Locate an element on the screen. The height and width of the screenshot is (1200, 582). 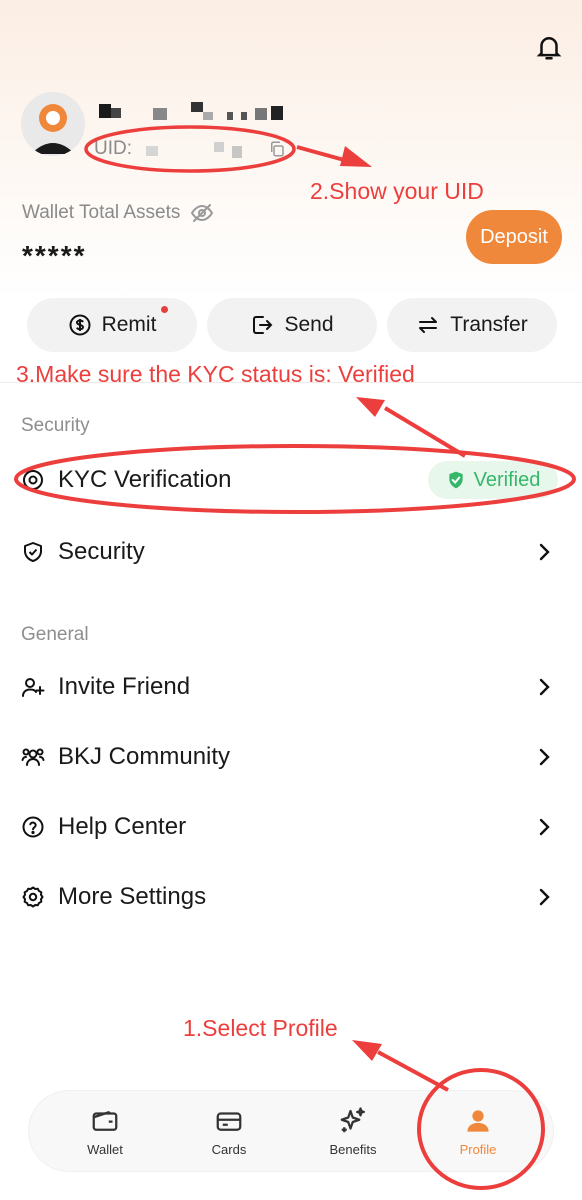
section-title-security: Security is located at coordinates (55, 425).